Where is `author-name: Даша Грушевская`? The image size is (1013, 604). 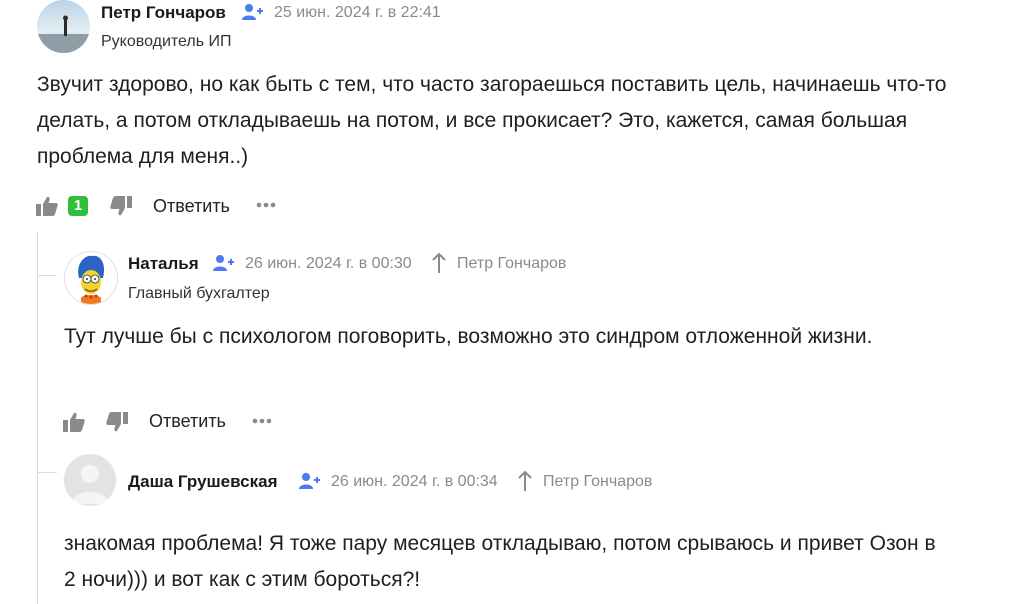
author-name: Даша Грушевская is located at coordinates (203, 482).